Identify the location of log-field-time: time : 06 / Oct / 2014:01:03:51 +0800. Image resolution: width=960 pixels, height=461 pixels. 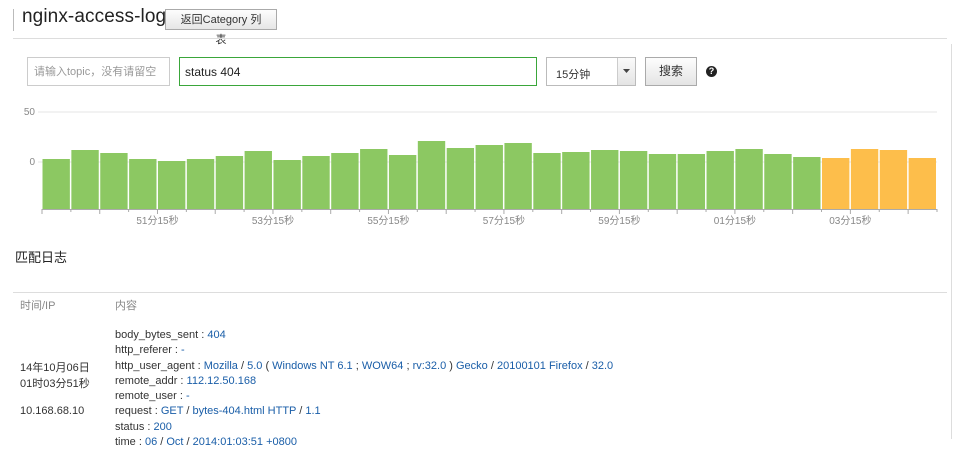
(364, 442).